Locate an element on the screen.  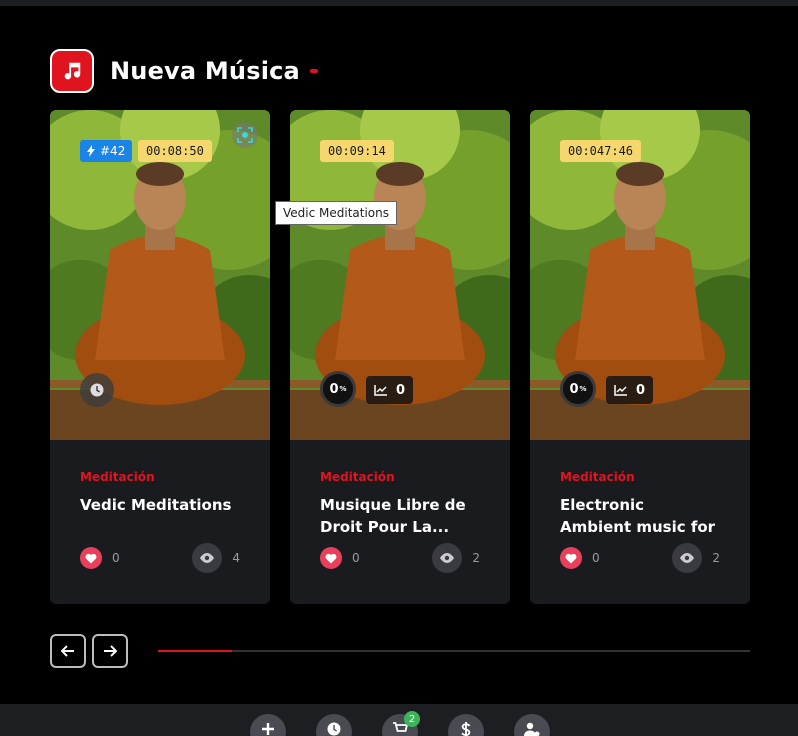
rank-badge: #42 is located at coordinates (106, 151).